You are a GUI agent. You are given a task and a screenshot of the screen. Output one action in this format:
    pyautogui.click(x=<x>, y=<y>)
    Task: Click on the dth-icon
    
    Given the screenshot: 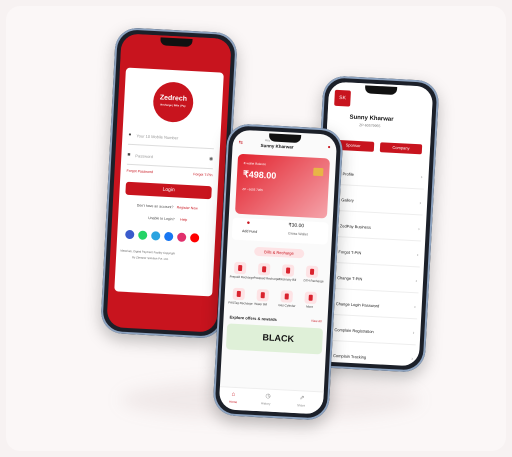 What is the action you would take?
    pyautogui.click(x=312, y=272)
    